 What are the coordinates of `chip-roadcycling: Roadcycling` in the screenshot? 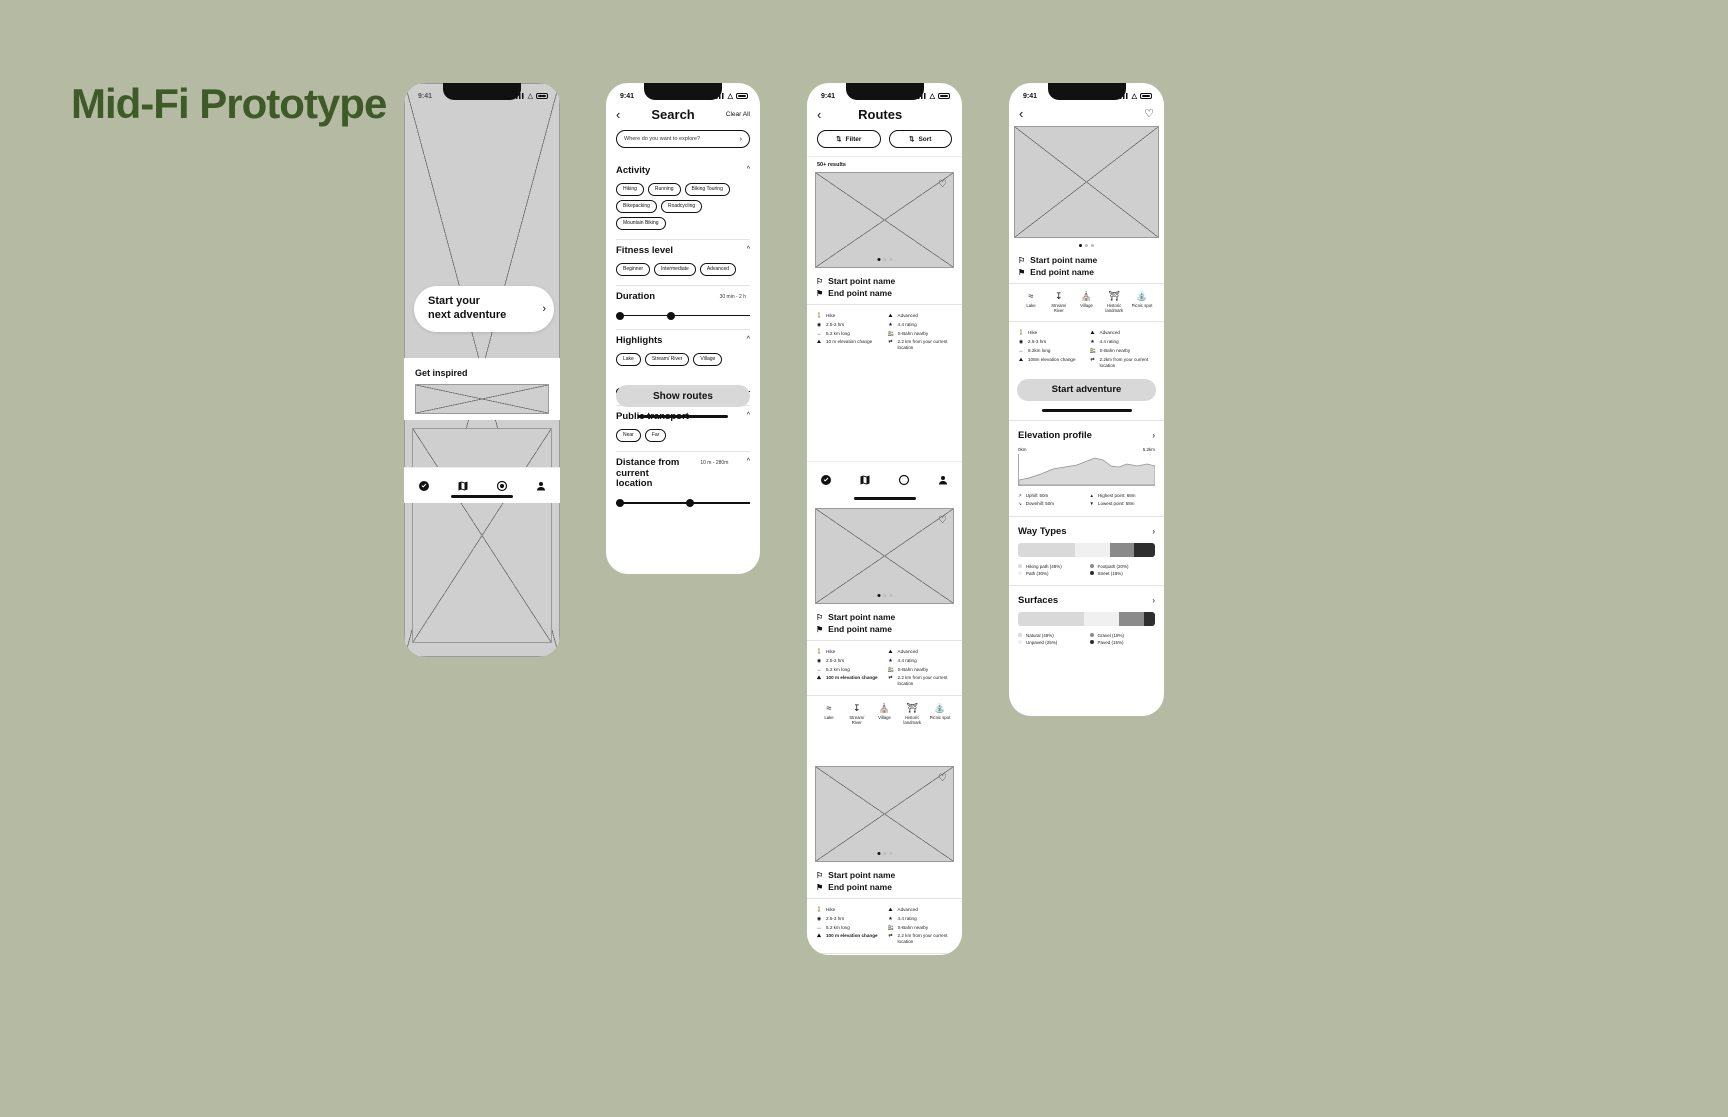 It's located at (681, 206).